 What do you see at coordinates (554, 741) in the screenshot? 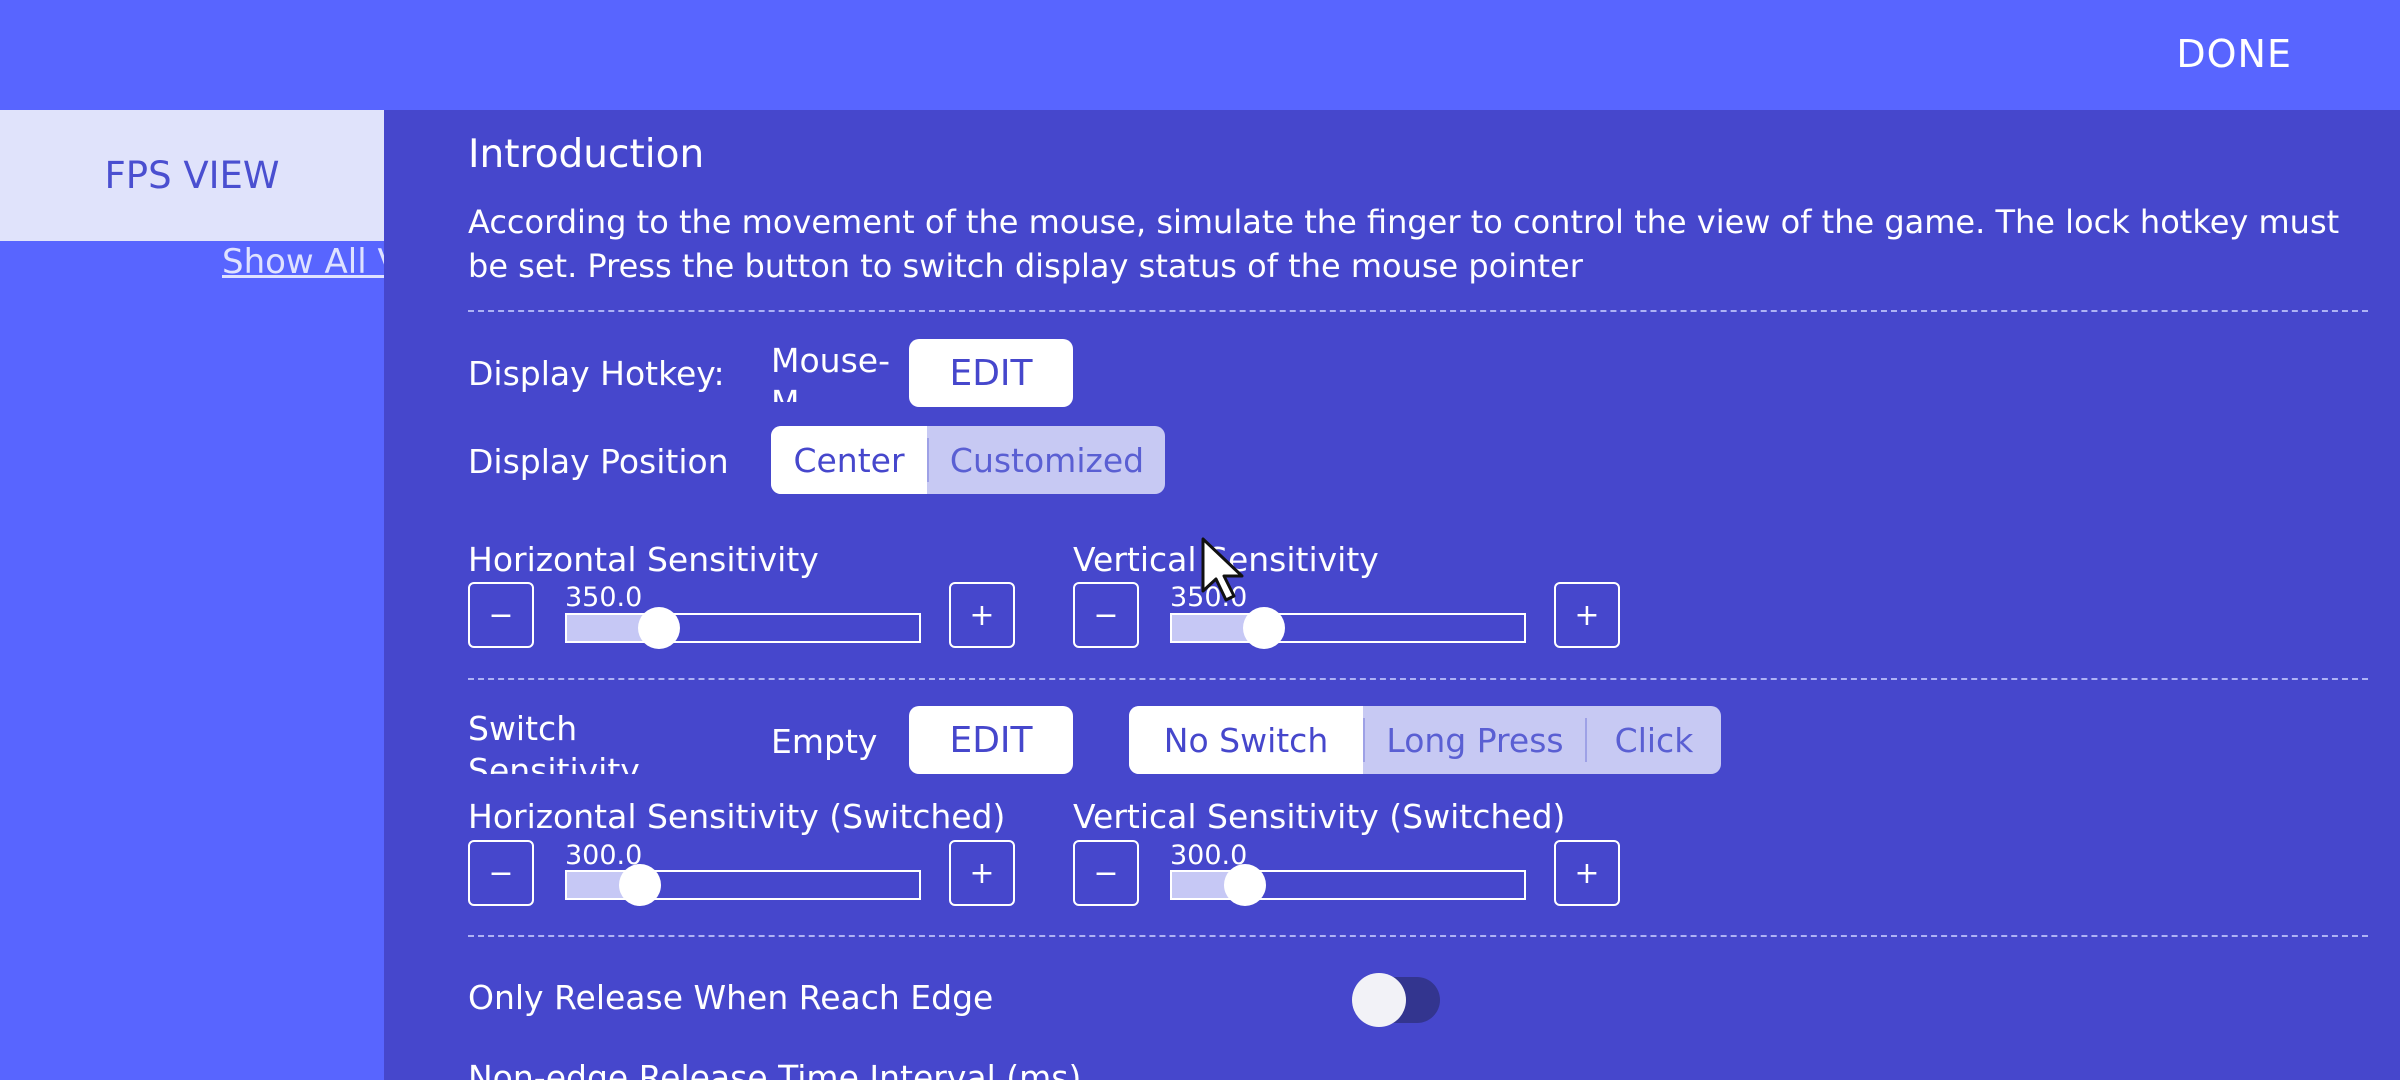
I see `switch-hotkey-label: Switch Sensitivity Hotkey` at bounding box center [554, 741].